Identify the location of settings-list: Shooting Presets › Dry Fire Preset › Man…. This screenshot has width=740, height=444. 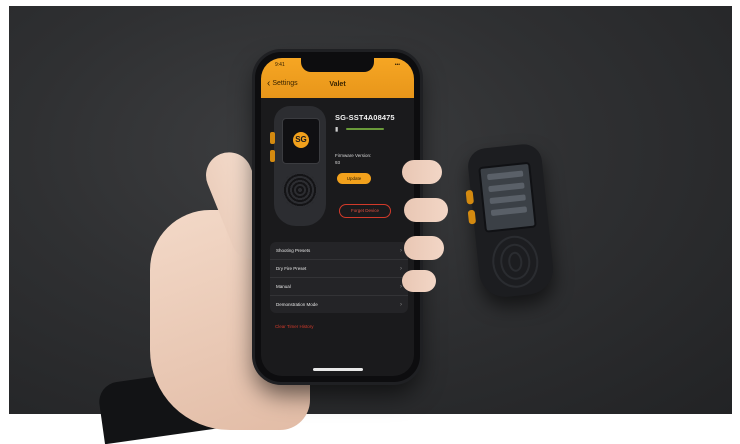
(339, 277).